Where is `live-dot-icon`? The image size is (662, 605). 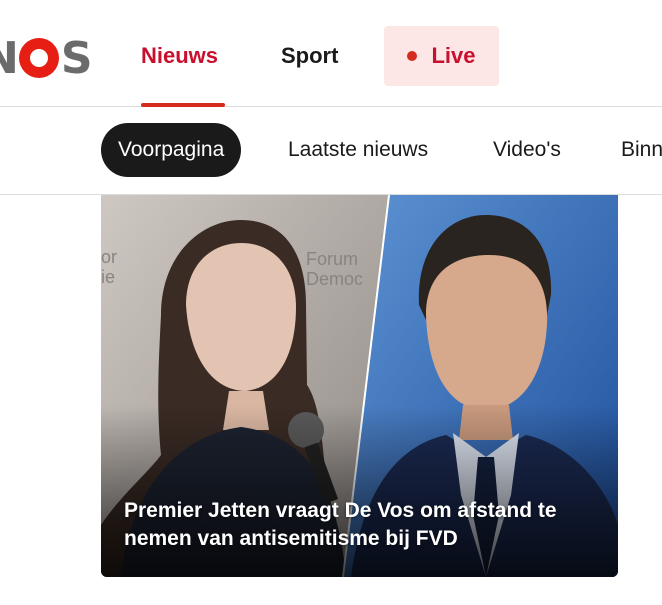
live-dot-icon is located at coordinates (412, 56).